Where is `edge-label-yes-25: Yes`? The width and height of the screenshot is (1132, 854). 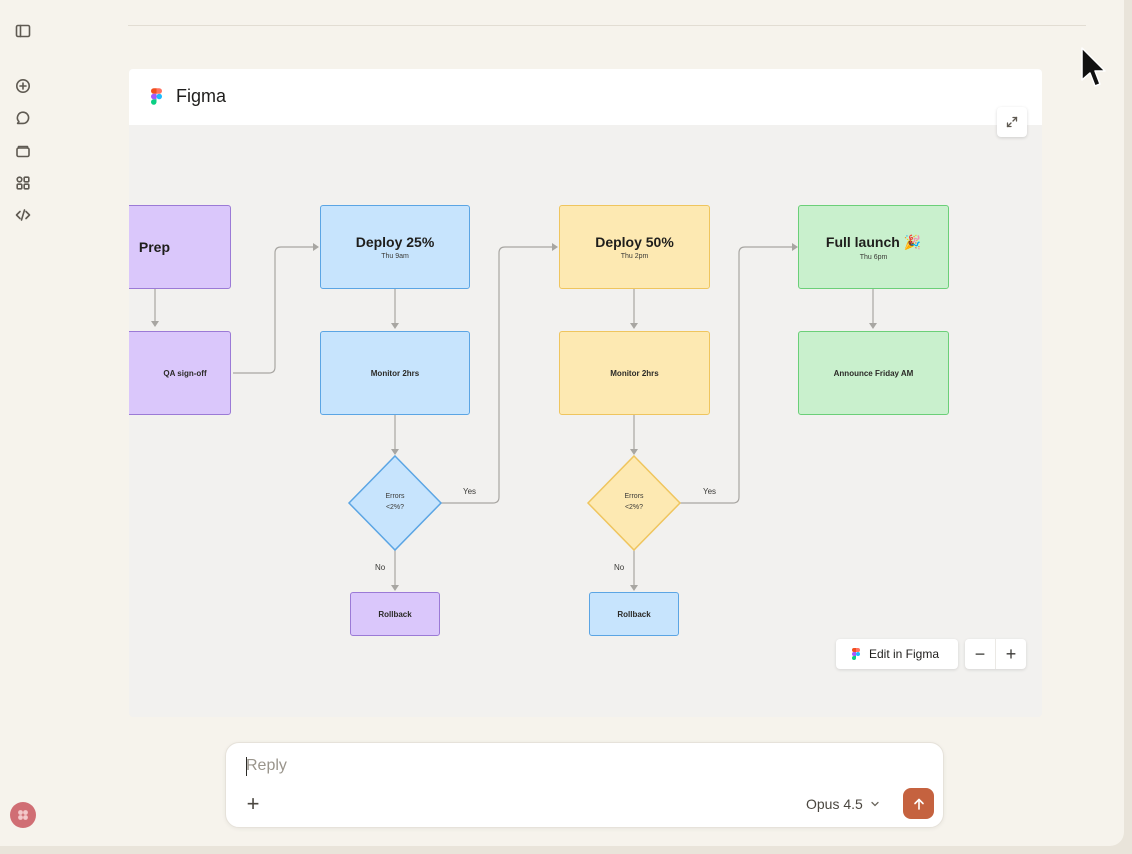
edge-label-yes-25: Yes is located at coordinates (470, 491).